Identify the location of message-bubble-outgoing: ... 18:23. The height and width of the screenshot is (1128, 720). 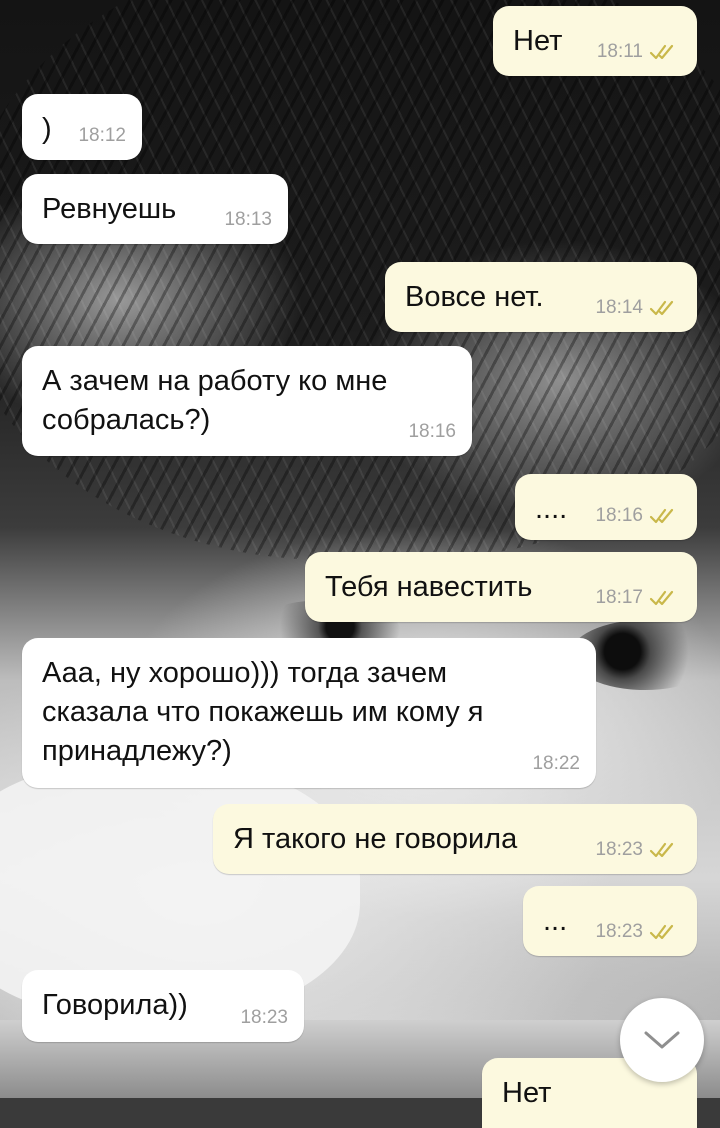
(610, 921).